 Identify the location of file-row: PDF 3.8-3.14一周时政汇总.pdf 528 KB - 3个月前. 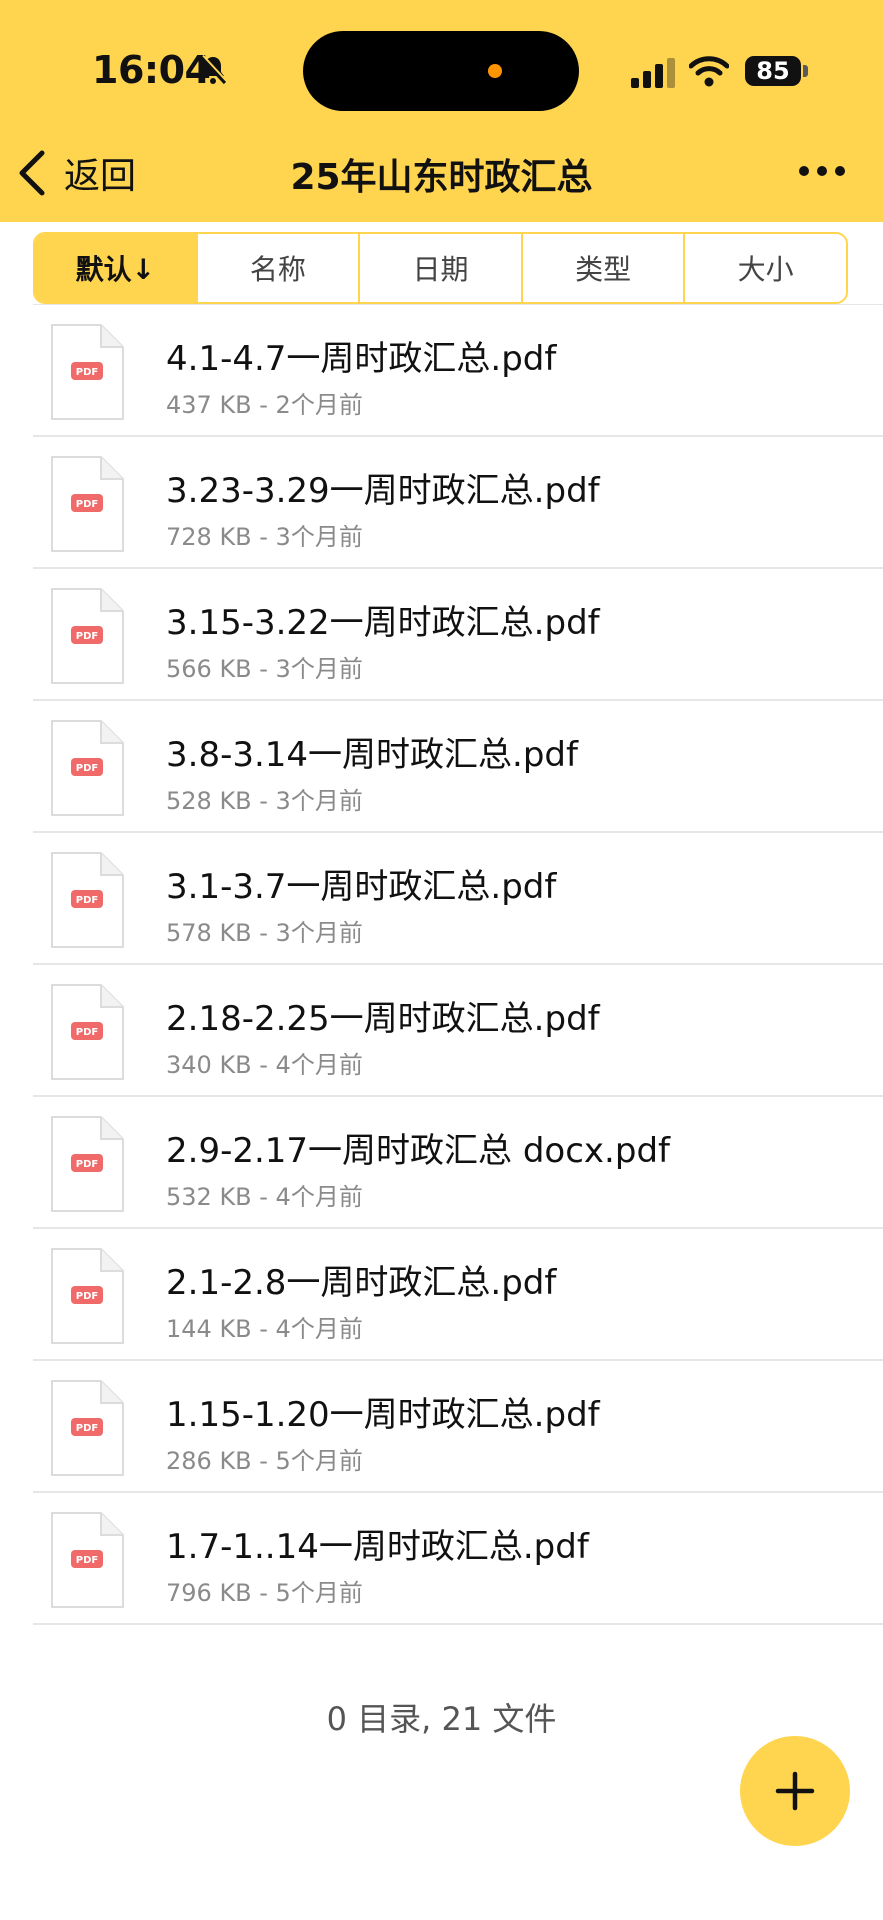
(458, 767).